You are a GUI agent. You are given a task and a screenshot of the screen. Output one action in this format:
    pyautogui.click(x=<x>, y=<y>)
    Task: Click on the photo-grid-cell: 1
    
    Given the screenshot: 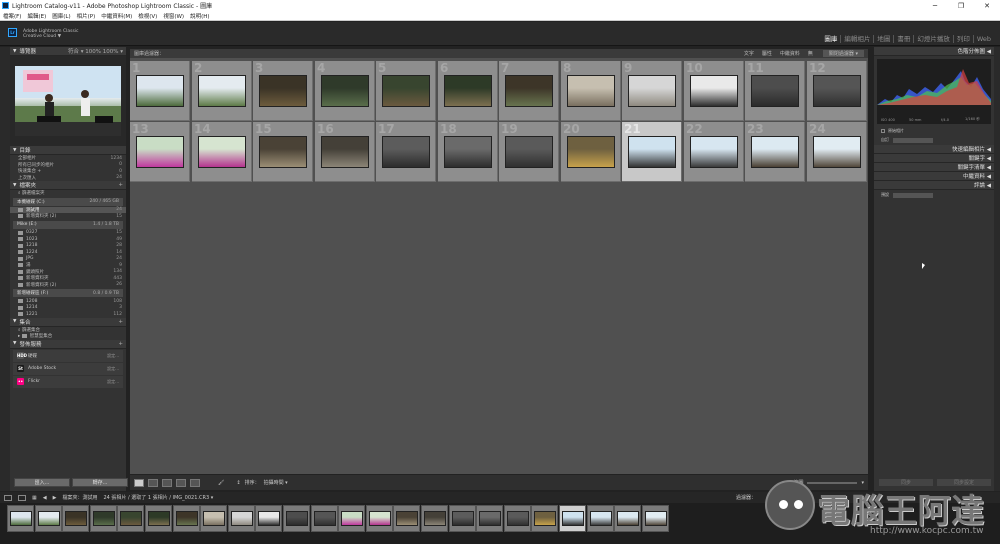 What is the action you would take?
    pyautogui.click(x=160, y=91)
    